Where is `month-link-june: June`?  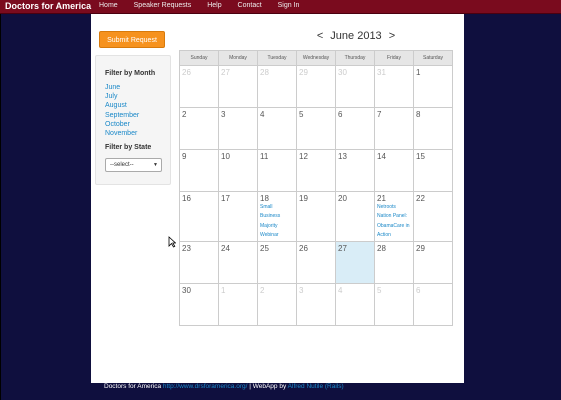
month-link-june: June is located at coordinates (112, 87).